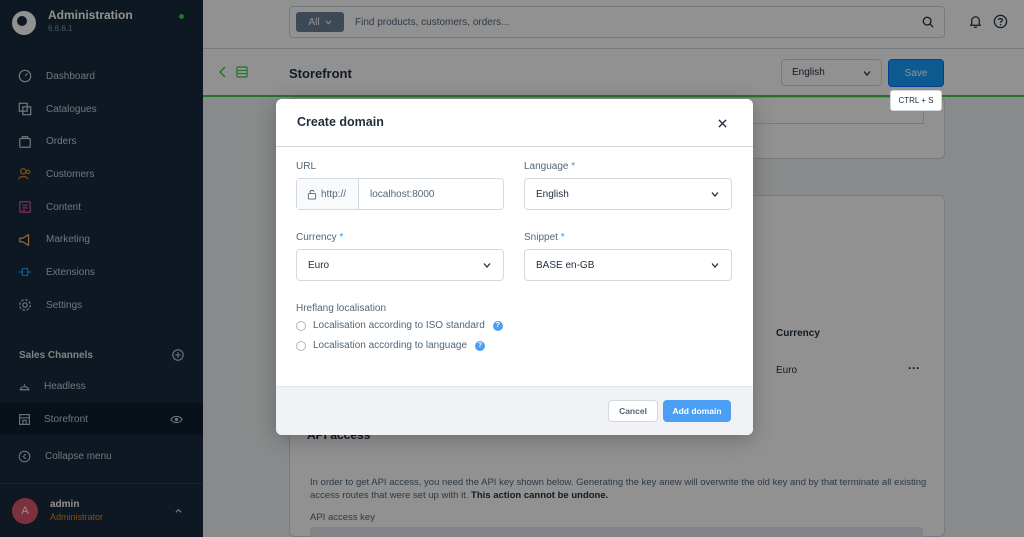 The height and width of the screenshot is (537, 1024). What do you see at coordinates (334, 194) in the screenshot?
I see `url-prefix-text: http://` at bounding box center [334, 194].